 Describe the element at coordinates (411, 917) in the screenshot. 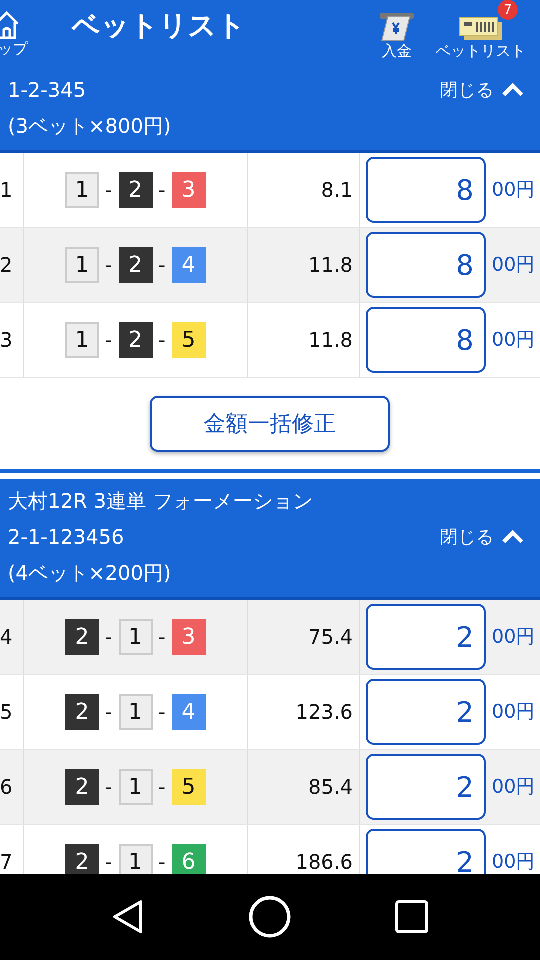

I see `recents-icon` at that location.